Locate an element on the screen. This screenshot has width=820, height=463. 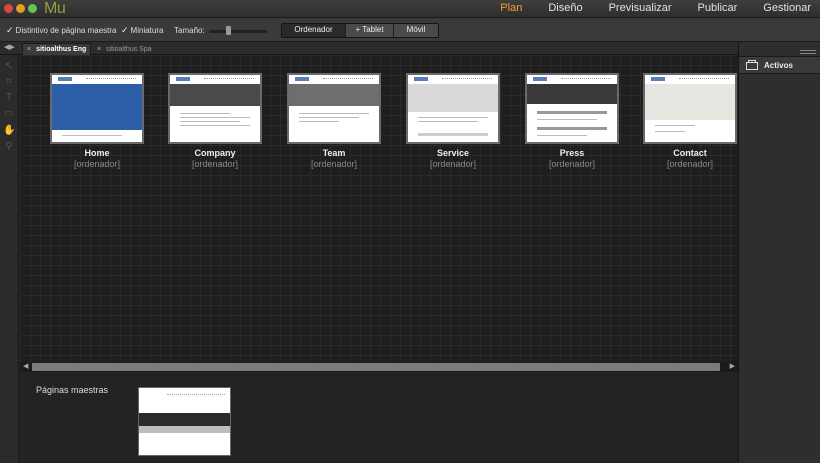
page-name: Company is located at coordinates (215, 153).